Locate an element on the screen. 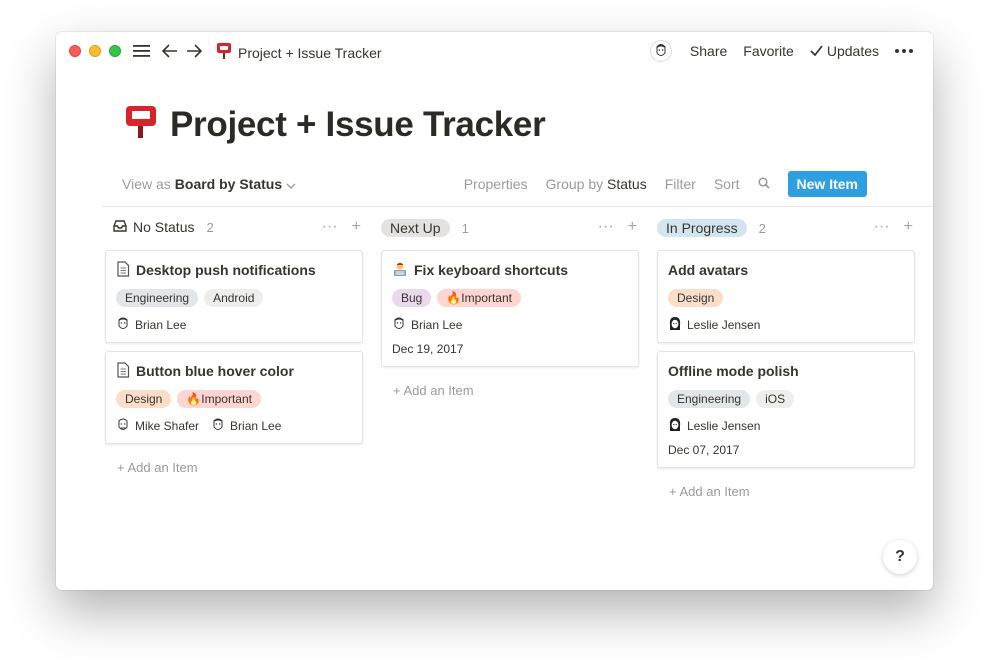 This screenshot has height=671, width=989. toolbar-divider is located at coordinates (517, 206).